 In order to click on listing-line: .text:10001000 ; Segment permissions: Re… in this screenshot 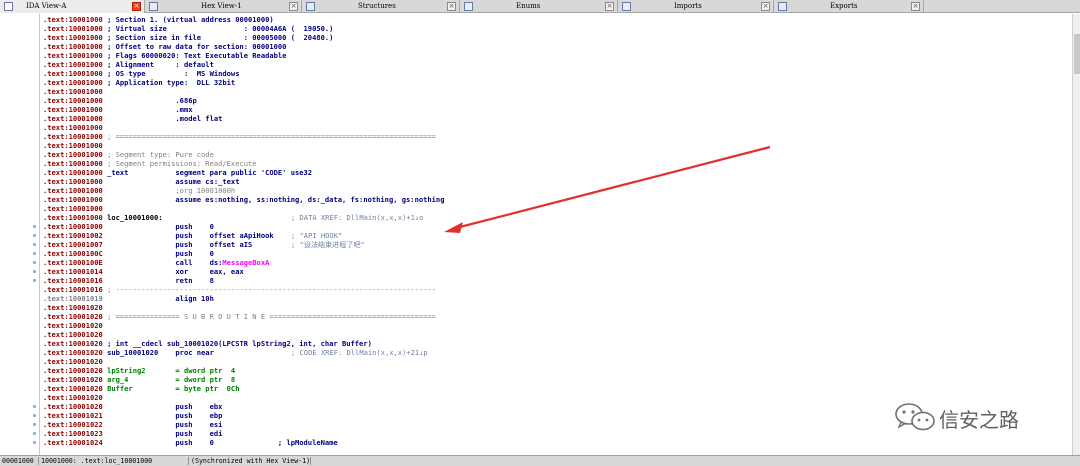, I will do `click(150, 163)`.